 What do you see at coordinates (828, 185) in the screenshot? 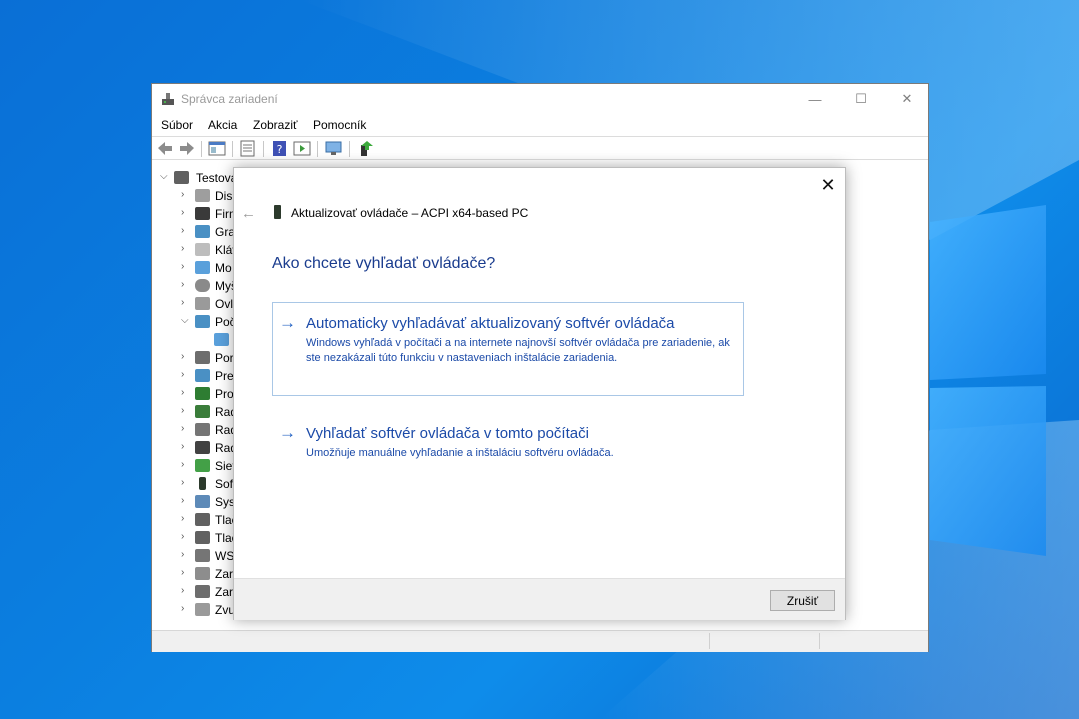
I see `dialog-close-button: ✕` at bounding box center [828, 185].